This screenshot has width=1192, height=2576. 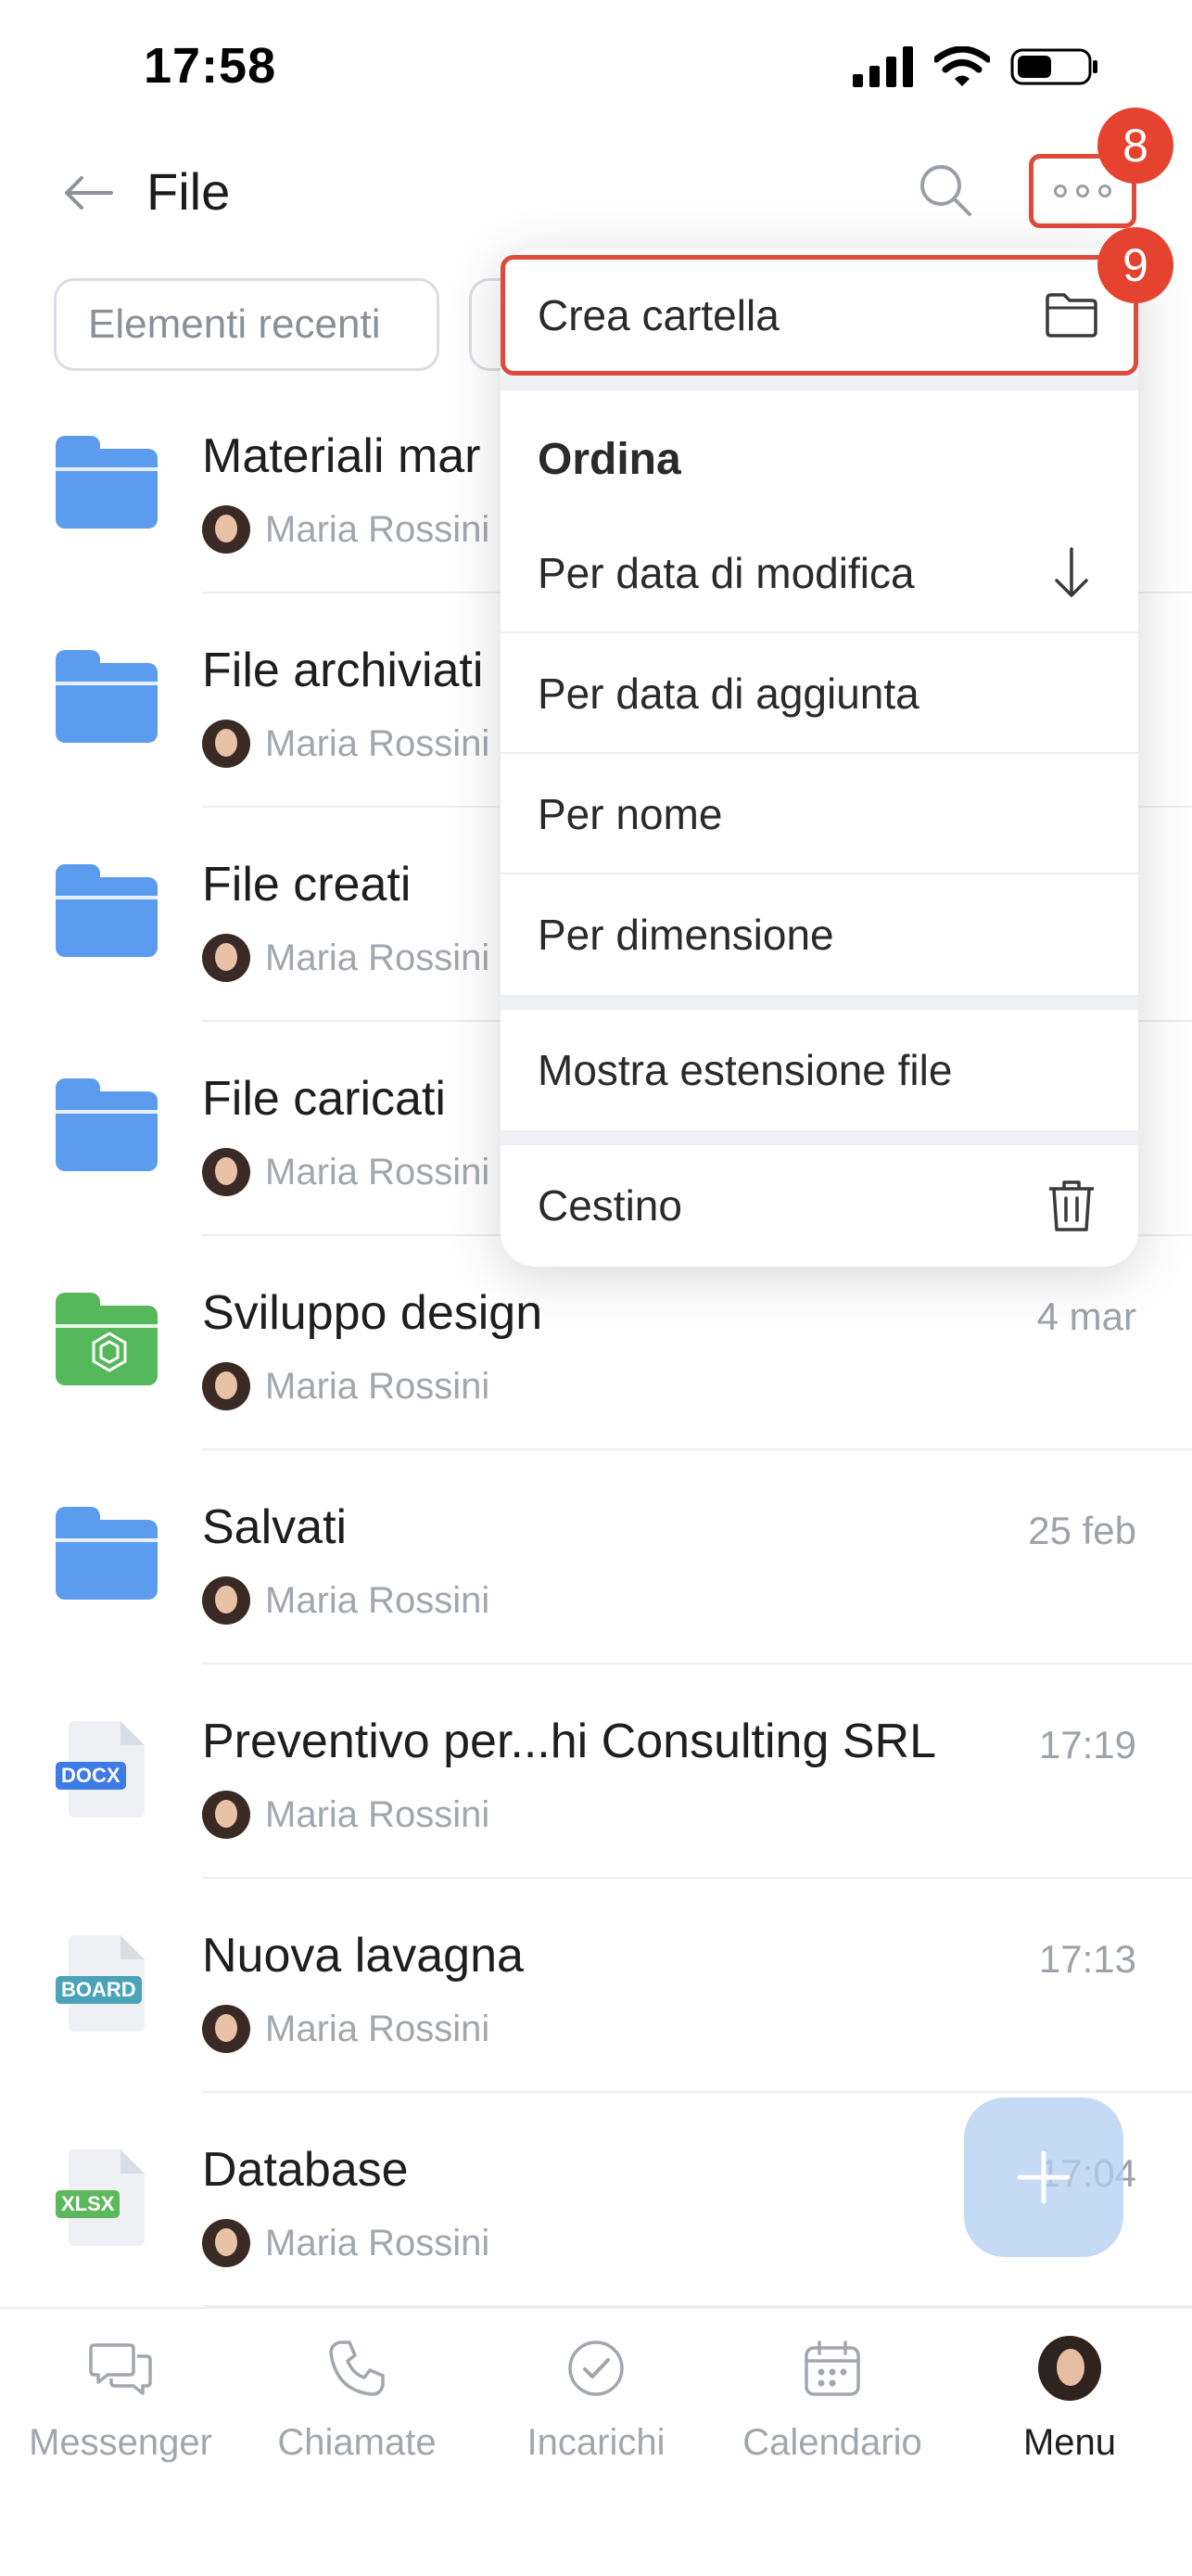 What do you see at coordinates (363, 1956) in the screenshot?
I see `file-name: Nuova lavagna` at bounding box center [363, 1956].